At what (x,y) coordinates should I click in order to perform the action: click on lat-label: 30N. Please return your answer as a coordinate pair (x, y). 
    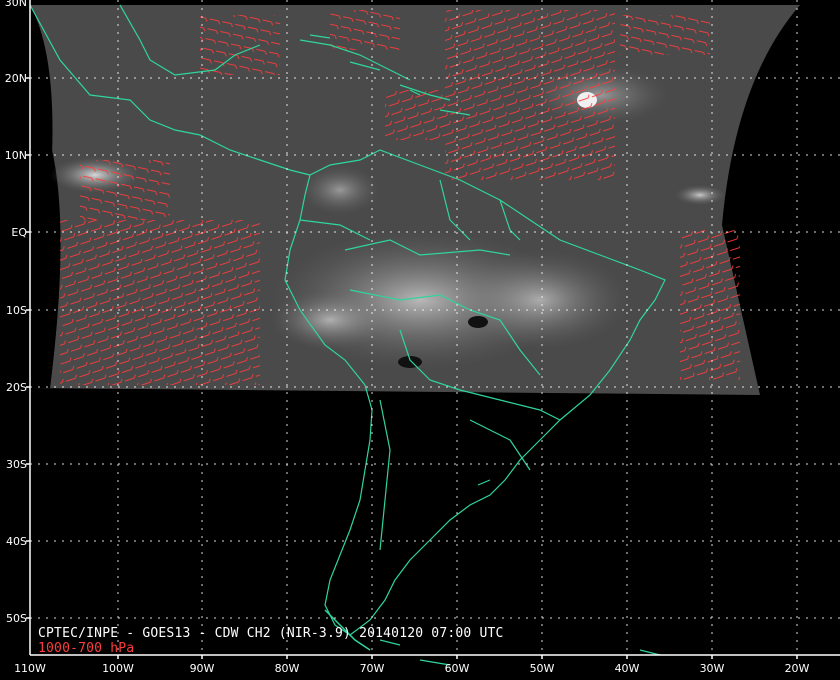
    Looking at the image, I should click on (16, 4).